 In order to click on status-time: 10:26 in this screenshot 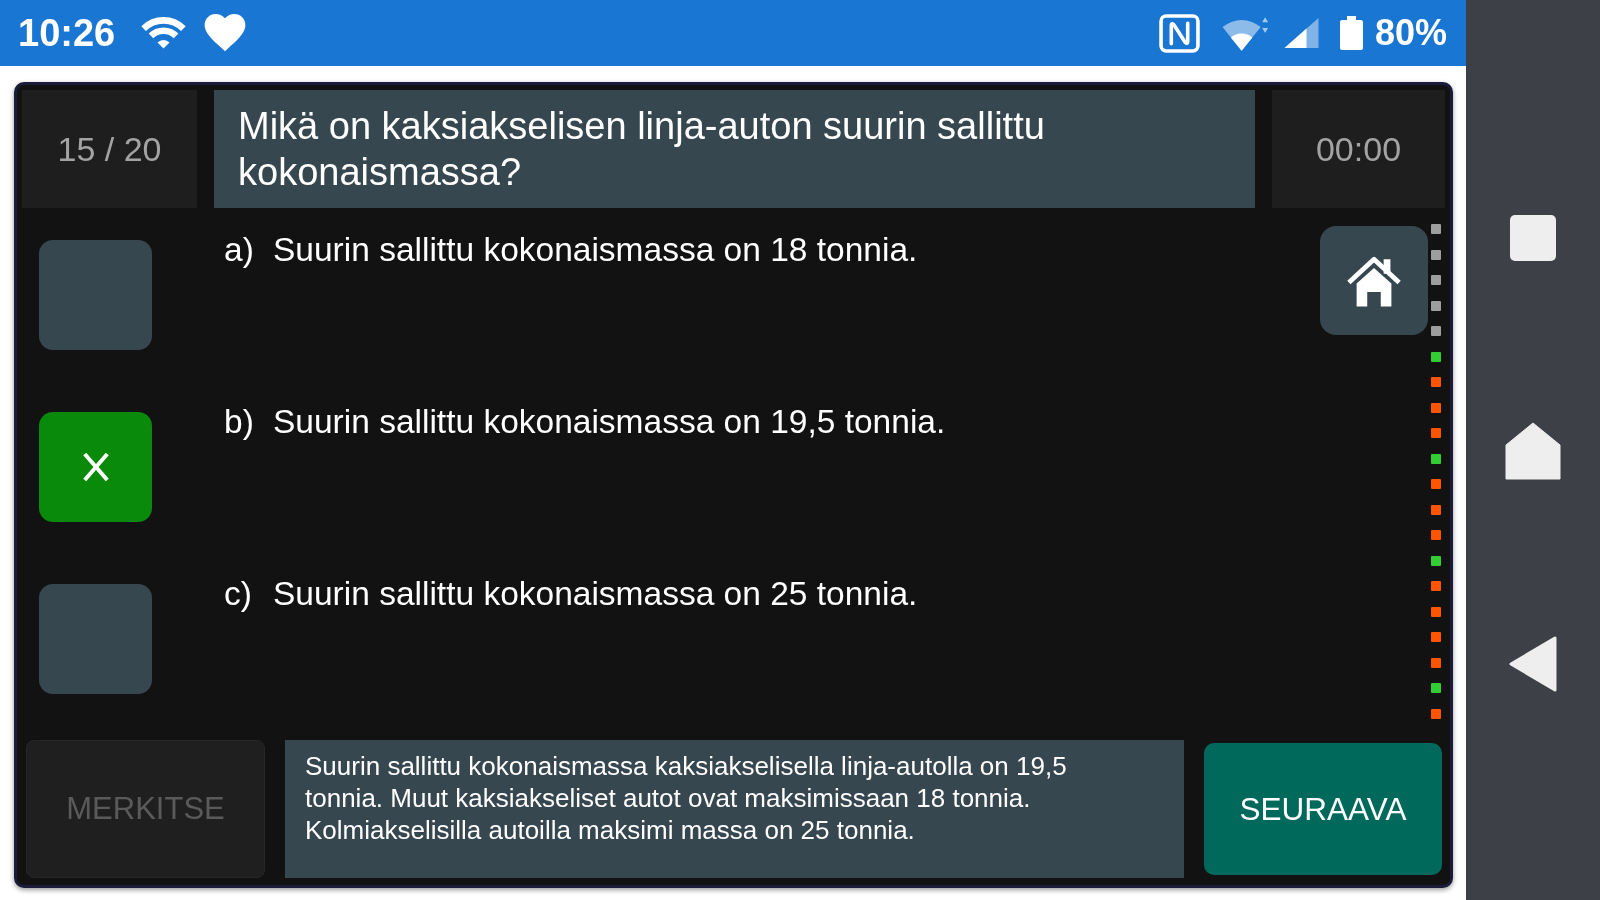, I will do `click(67, 33)`.